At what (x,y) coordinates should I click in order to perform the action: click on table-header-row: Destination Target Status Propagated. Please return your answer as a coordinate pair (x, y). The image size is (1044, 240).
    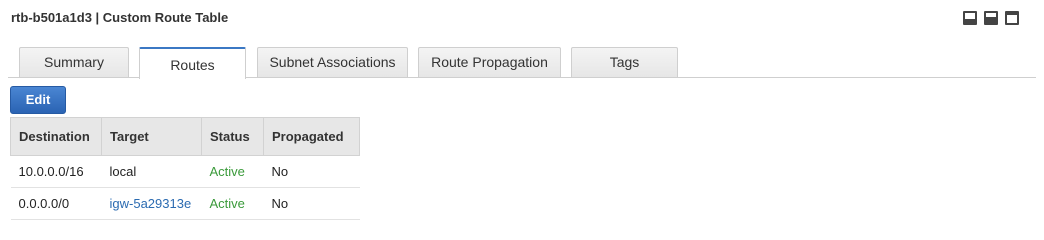
    Looking at the image, I should click on (185, 136).